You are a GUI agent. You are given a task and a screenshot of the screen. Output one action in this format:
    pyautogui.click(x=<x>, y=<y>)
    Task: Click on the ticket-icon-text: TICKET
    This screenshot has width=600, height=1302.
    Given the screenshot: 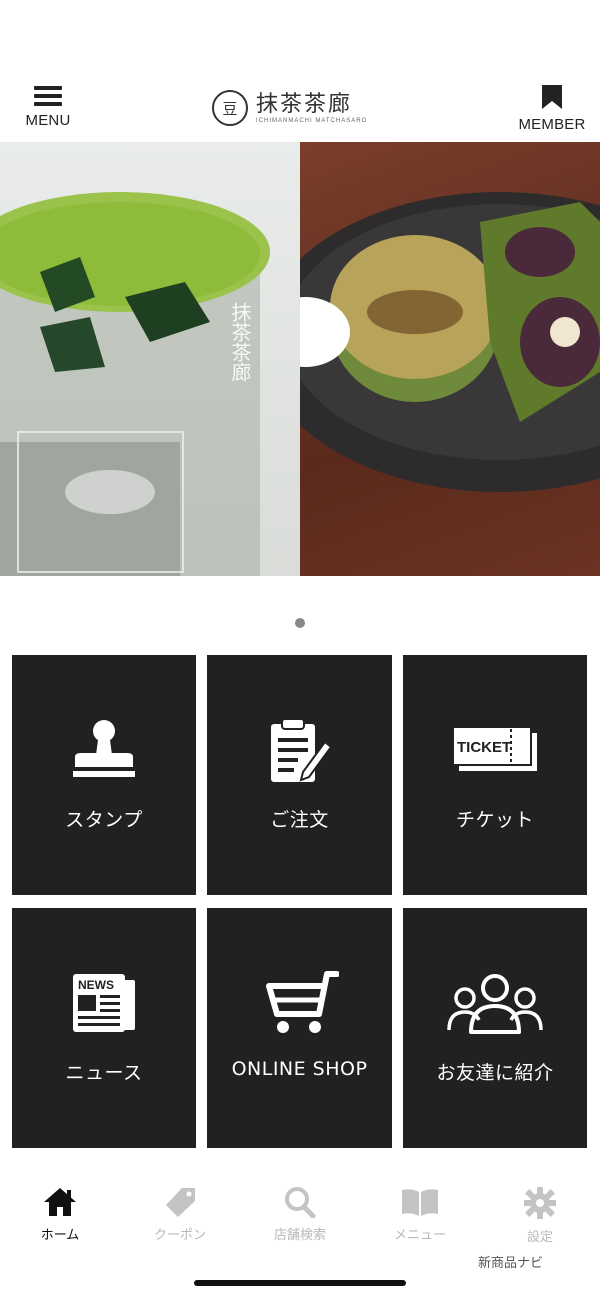 What is the action you would take?
    pyautogui.click(x=484, y=747)
    